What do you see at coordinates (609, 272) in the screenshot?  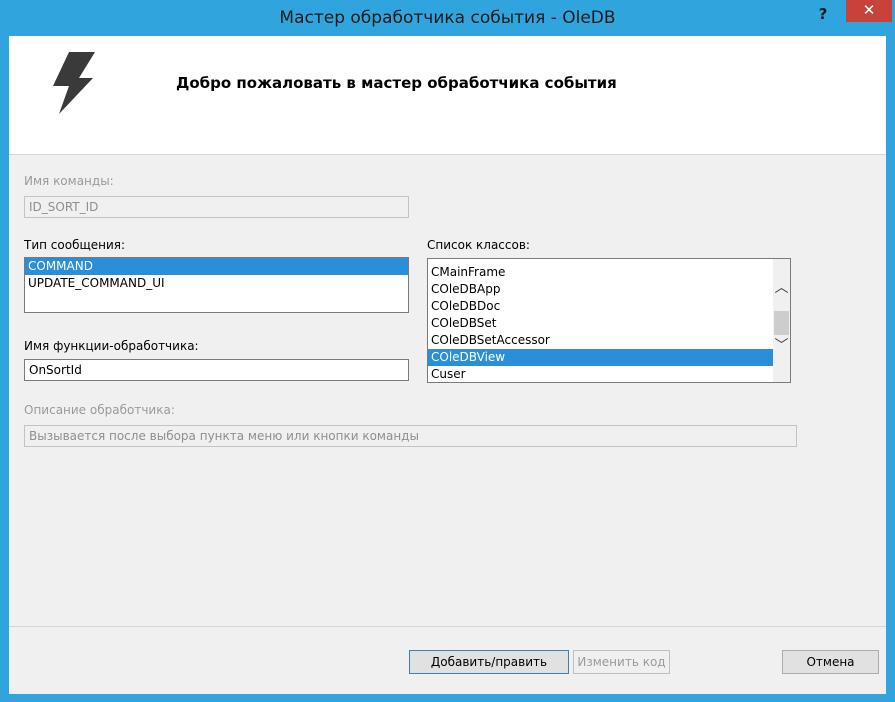 I see `class-list-item: CMainFrame` at bounding box center [609, 272].